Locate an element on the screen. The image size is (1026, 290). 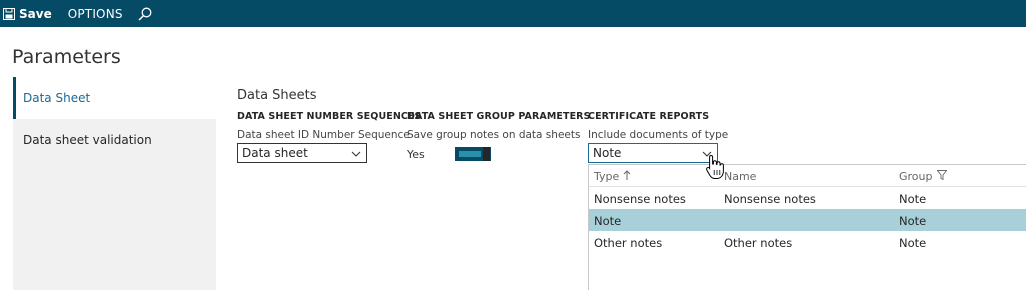
number-sequence-select: Data sheet is located at coordinates (302, 153).